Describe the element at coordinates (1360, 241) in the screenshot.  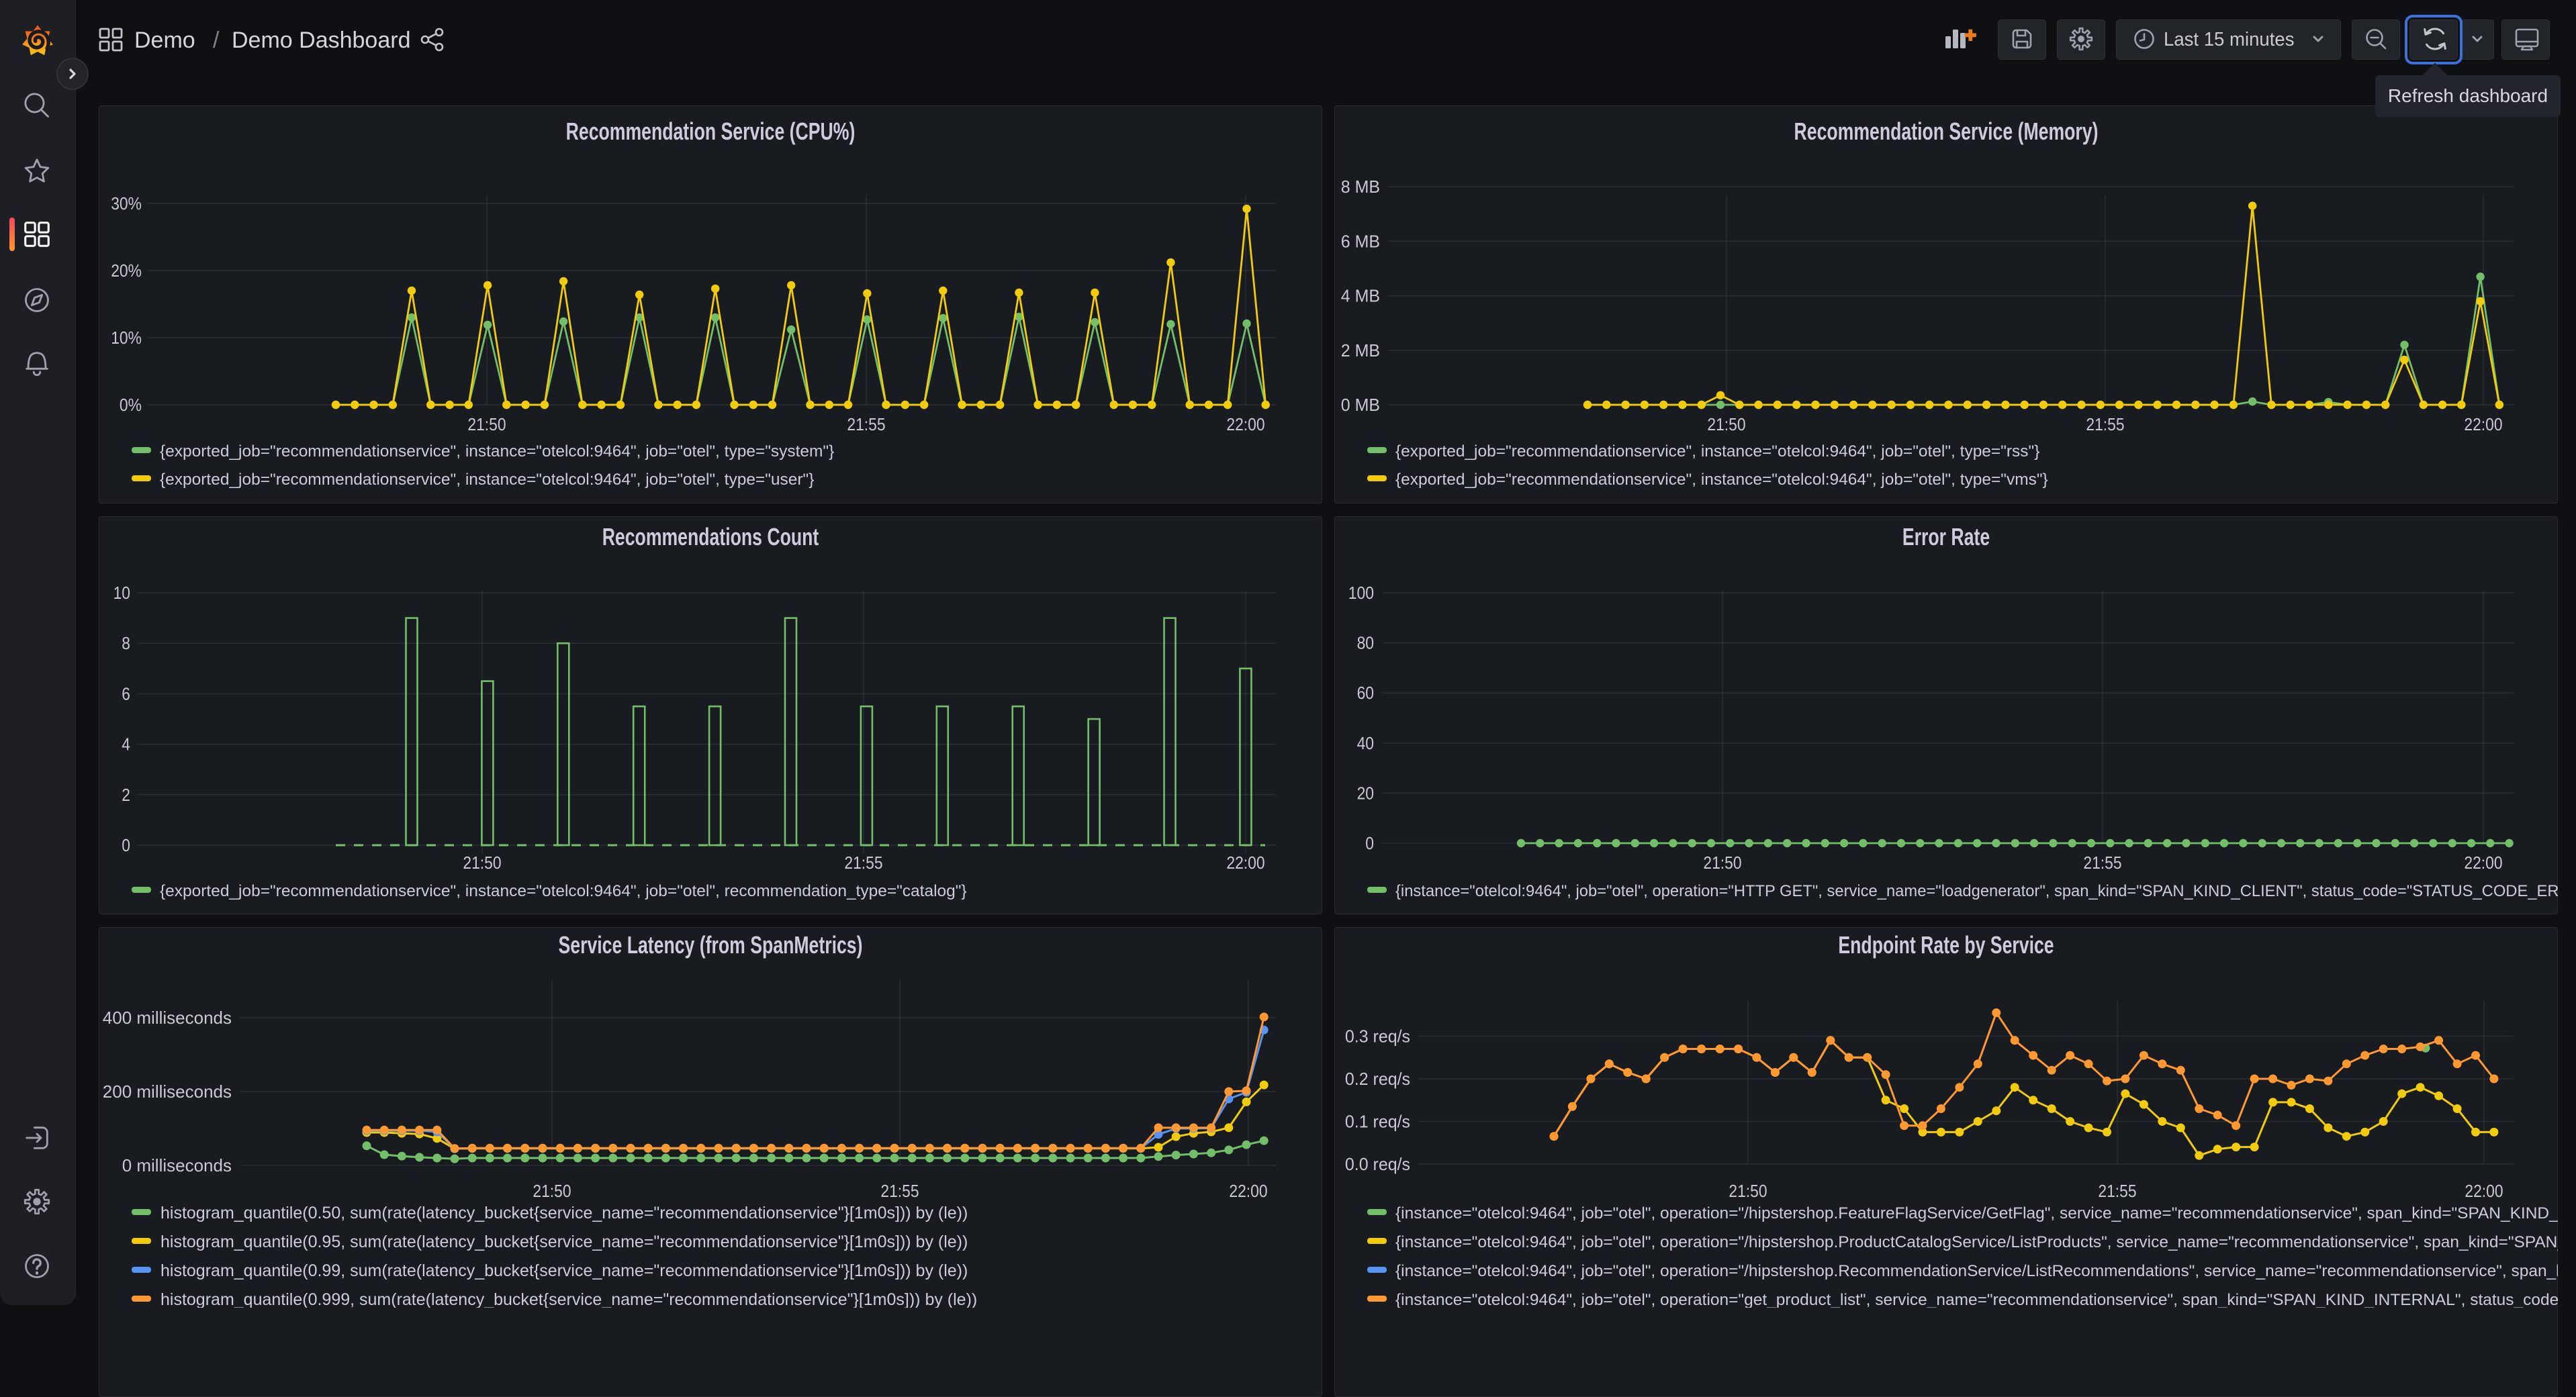
I see `svg-text: 6 MB` at that location.